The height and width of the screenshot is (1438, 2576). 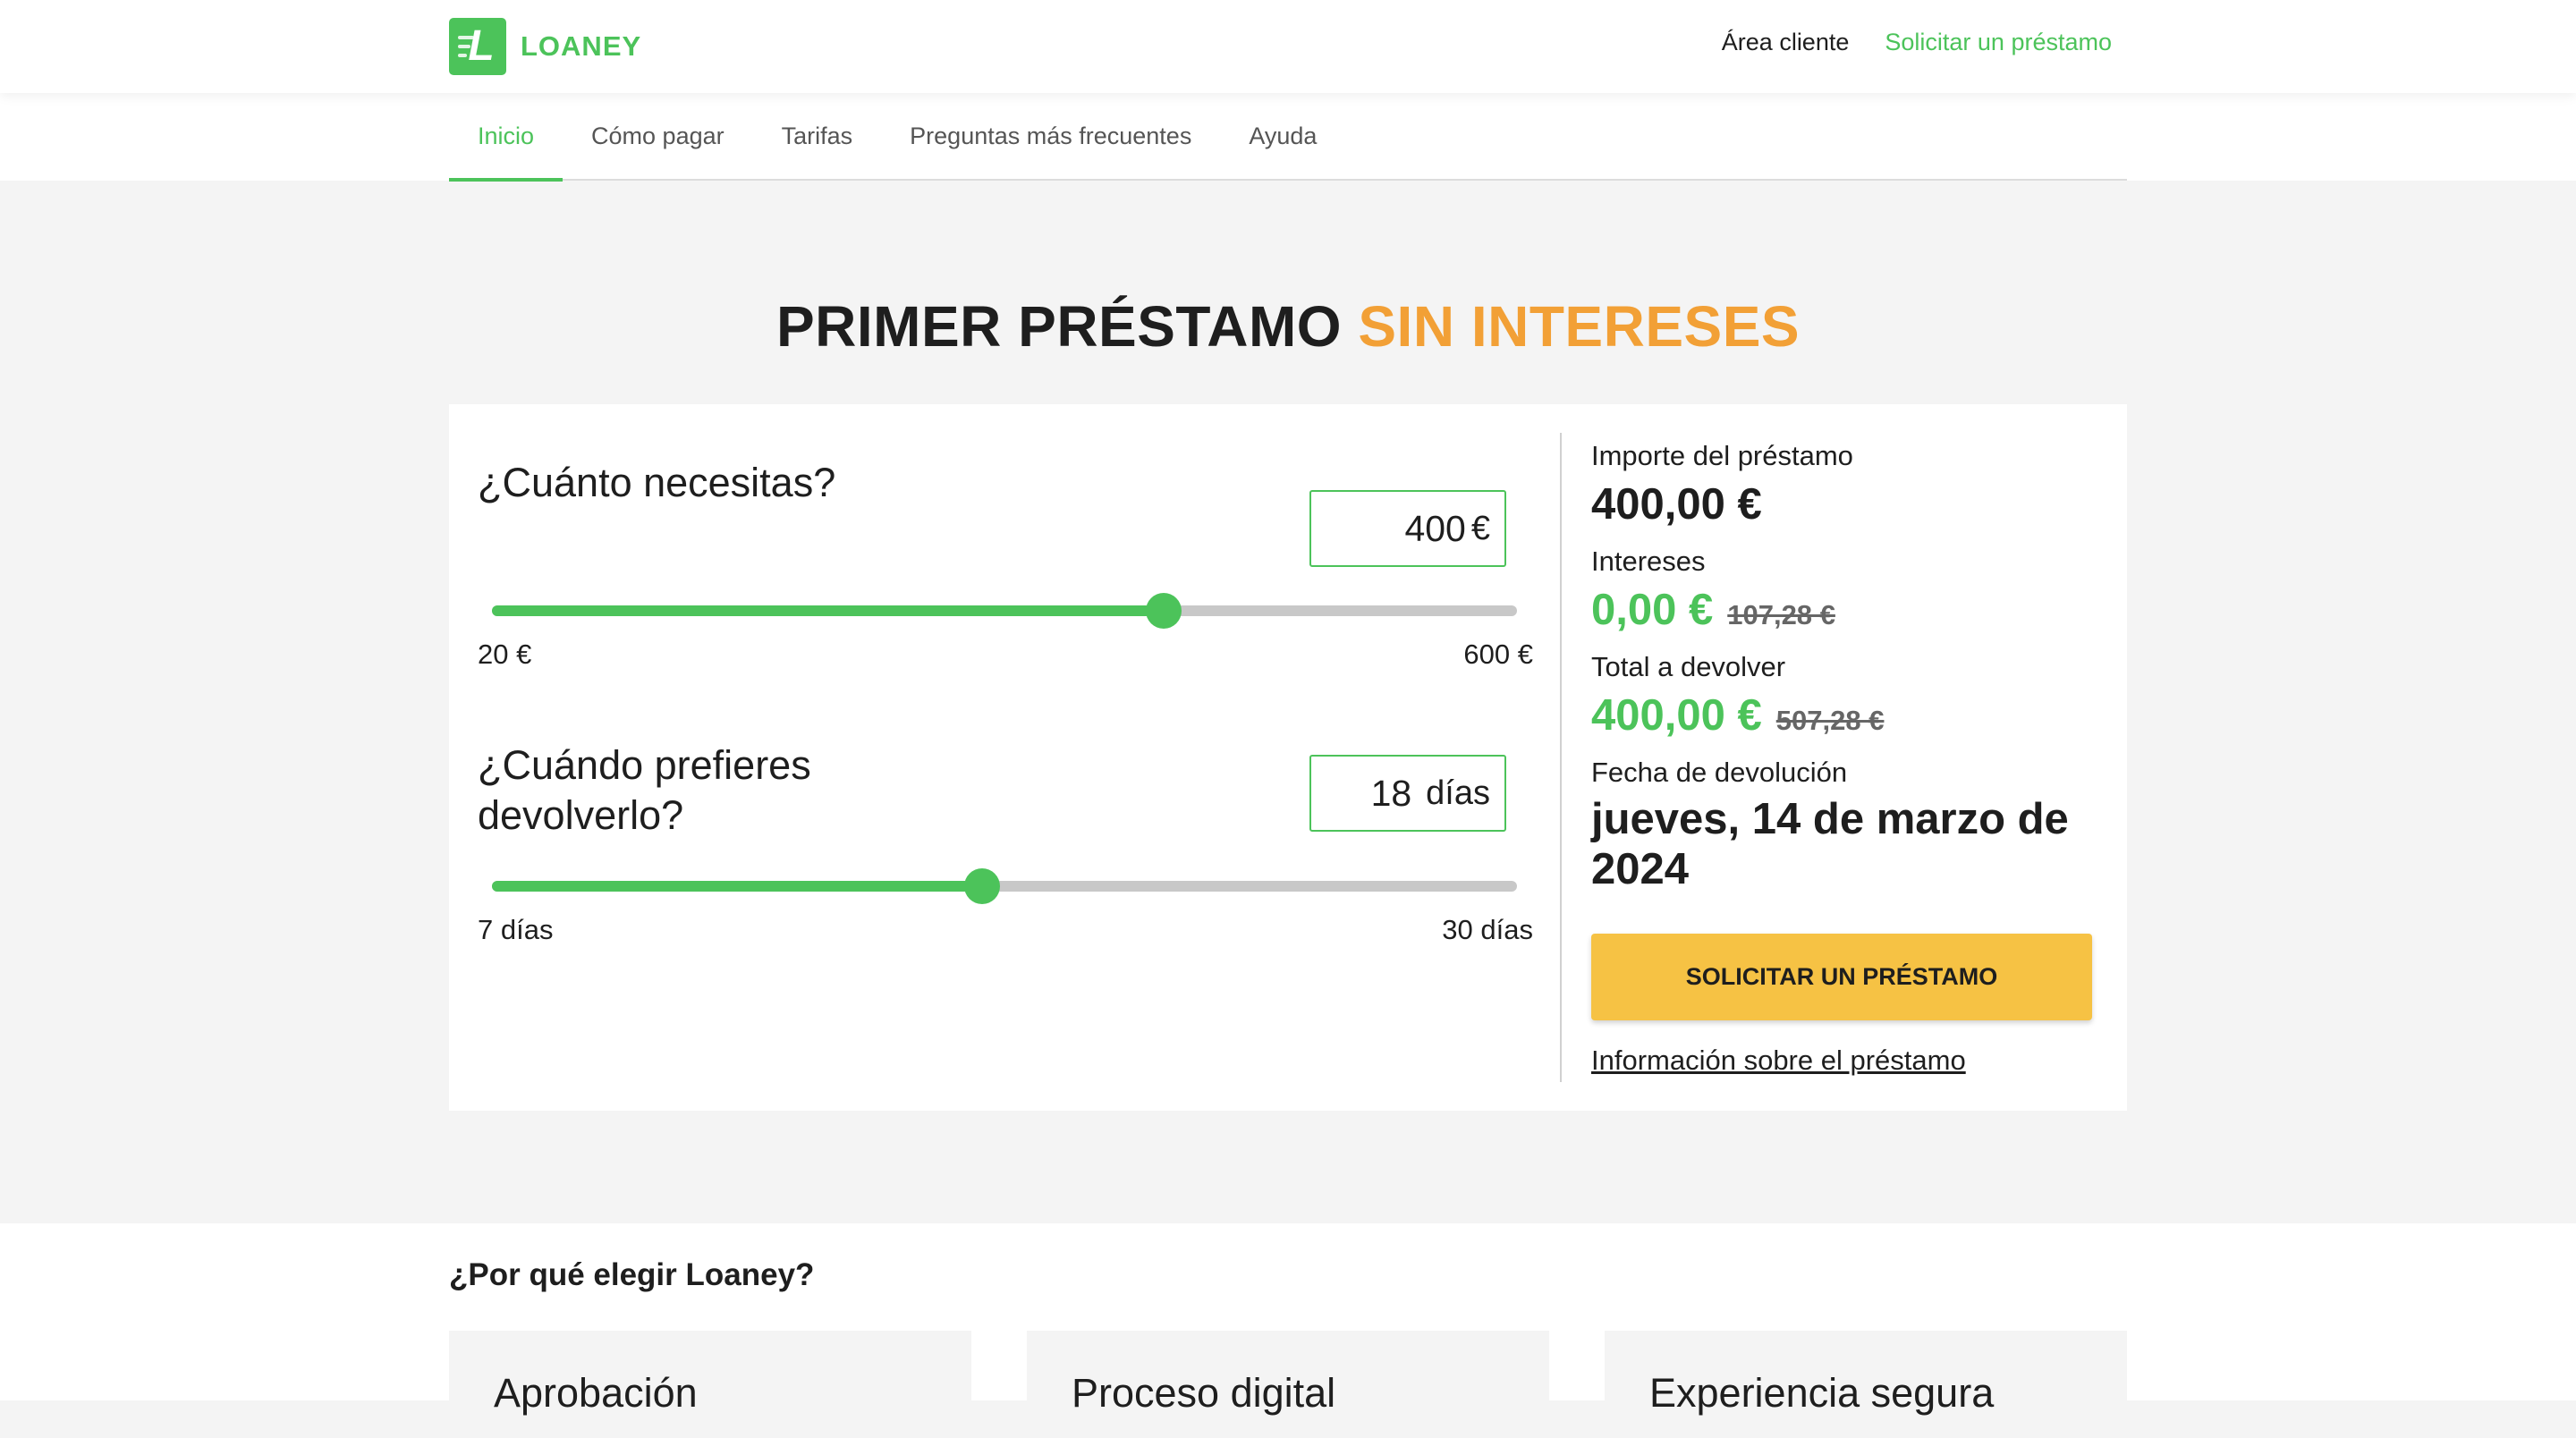 What do you see at coordinates (1648, 561) in the screenshot?
I see `interest-label: Intereses` at bounding box center [1648, 561].